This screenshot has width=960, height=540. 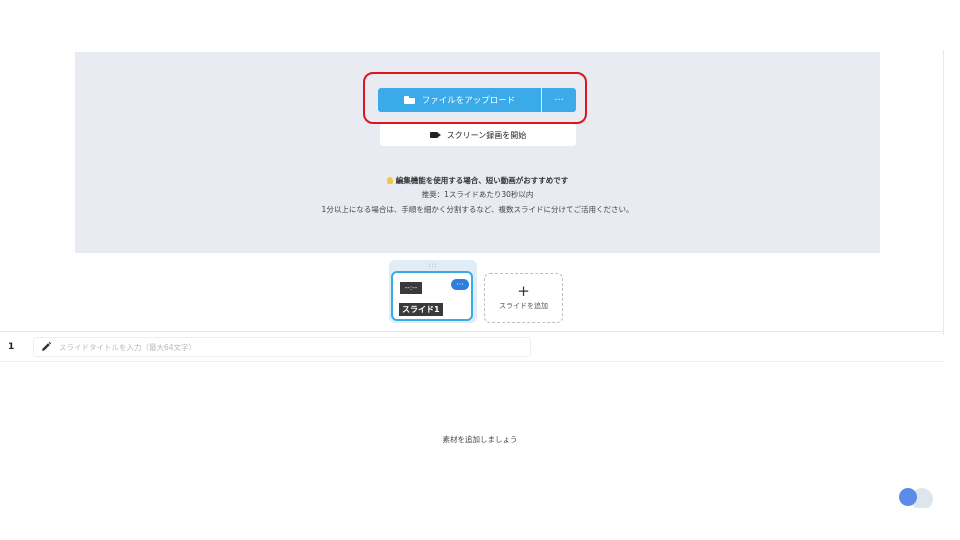 I want to click on strip-divider, so click(x=472, y=331).